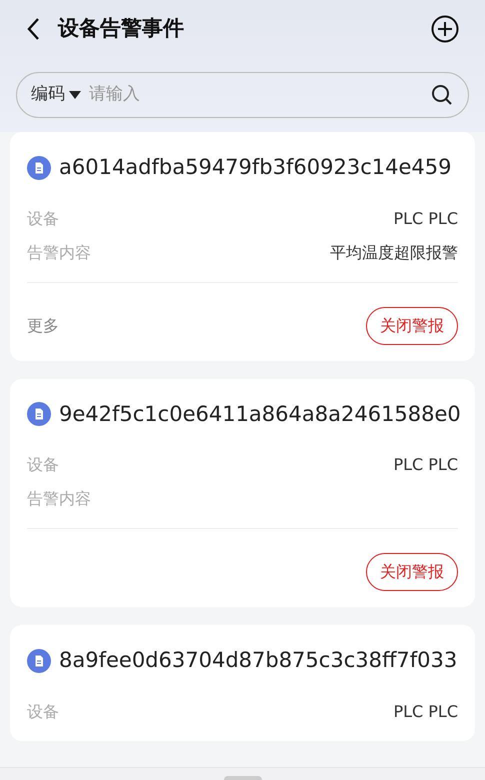  I want to click on caret-icon, so click(75, 95).